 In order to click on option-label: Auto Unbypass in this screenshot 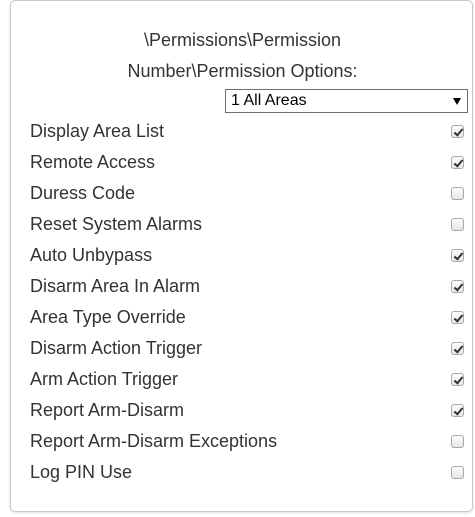, I will do `click(91, 255)`.